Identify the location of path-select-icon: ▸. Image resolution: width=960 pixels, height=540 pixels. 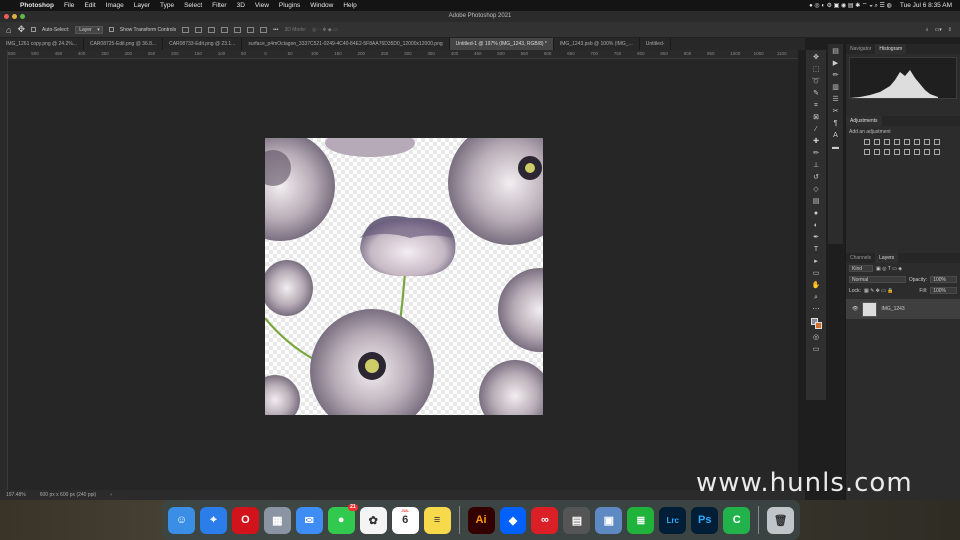
(816, 262).